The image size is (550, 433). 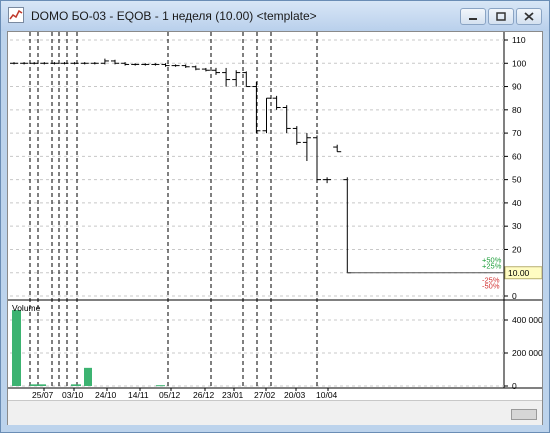 What do you see at coordinates (295, 395) in the screenshot?
I see `time-axis-label: 20/03` at bounding box center [295, 395].